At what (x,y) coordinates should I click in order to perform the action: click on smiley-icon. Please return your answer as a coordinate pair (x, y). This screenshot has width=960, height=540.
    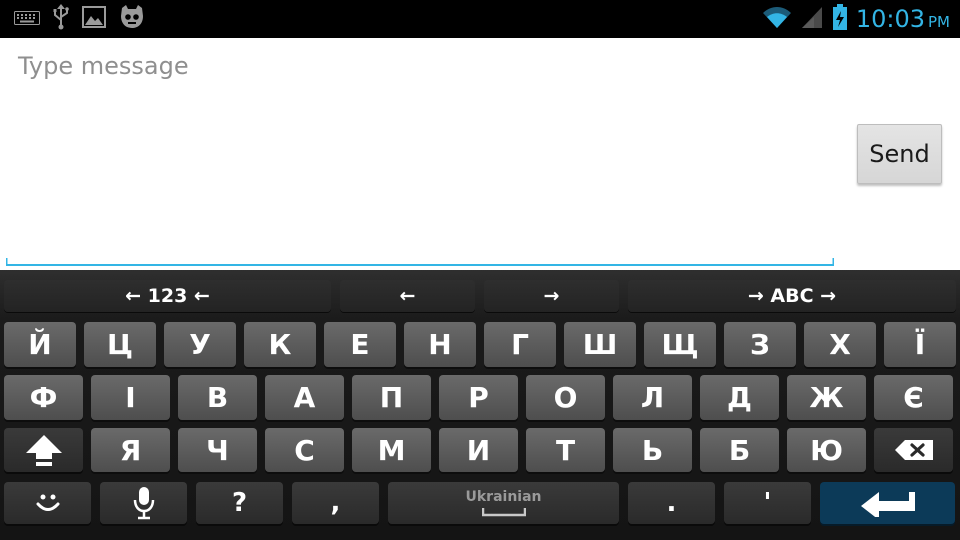
    Looking at the image, I should click on (47, 502).